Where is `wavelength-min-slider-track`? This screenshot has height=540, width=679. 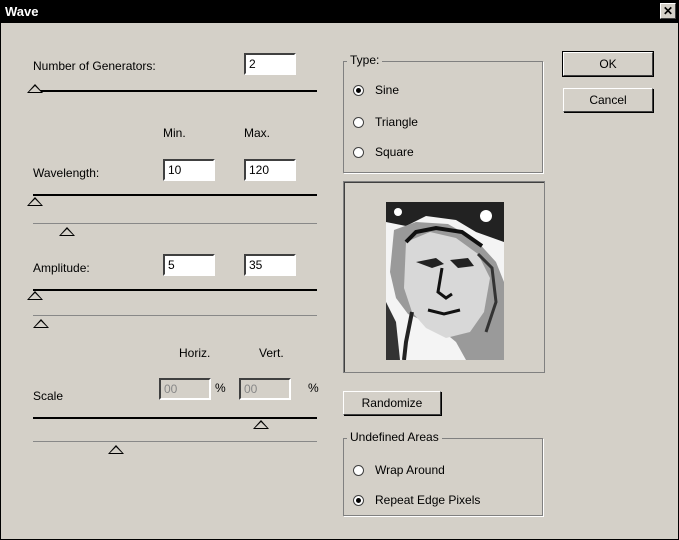
wavelength-min-slider-track is located at coordinates (175, 195).